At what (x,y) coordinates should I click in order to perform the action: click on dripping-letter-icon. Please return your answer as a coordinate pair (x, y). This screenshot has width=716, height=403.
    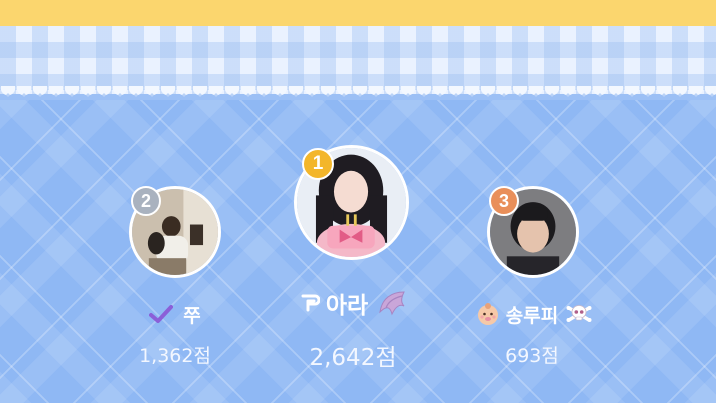
    Looking at the image, I should click on (310, 303).